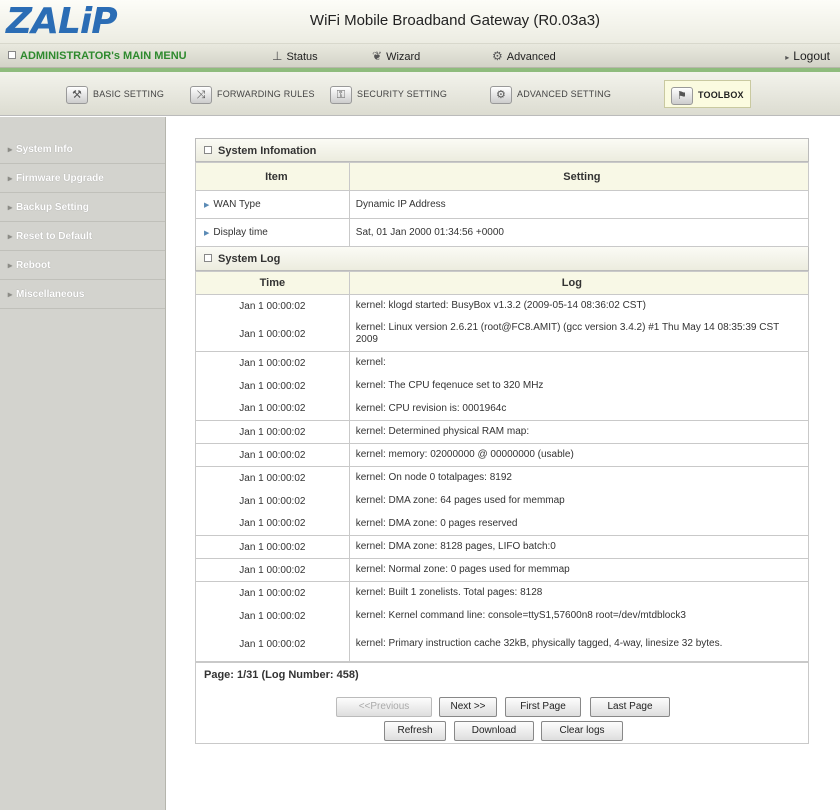  Describe the element at coordinates (579, 432) in the screenshot. I see `log-message-cell: kernel: Determined physical RAM map:` at that location.